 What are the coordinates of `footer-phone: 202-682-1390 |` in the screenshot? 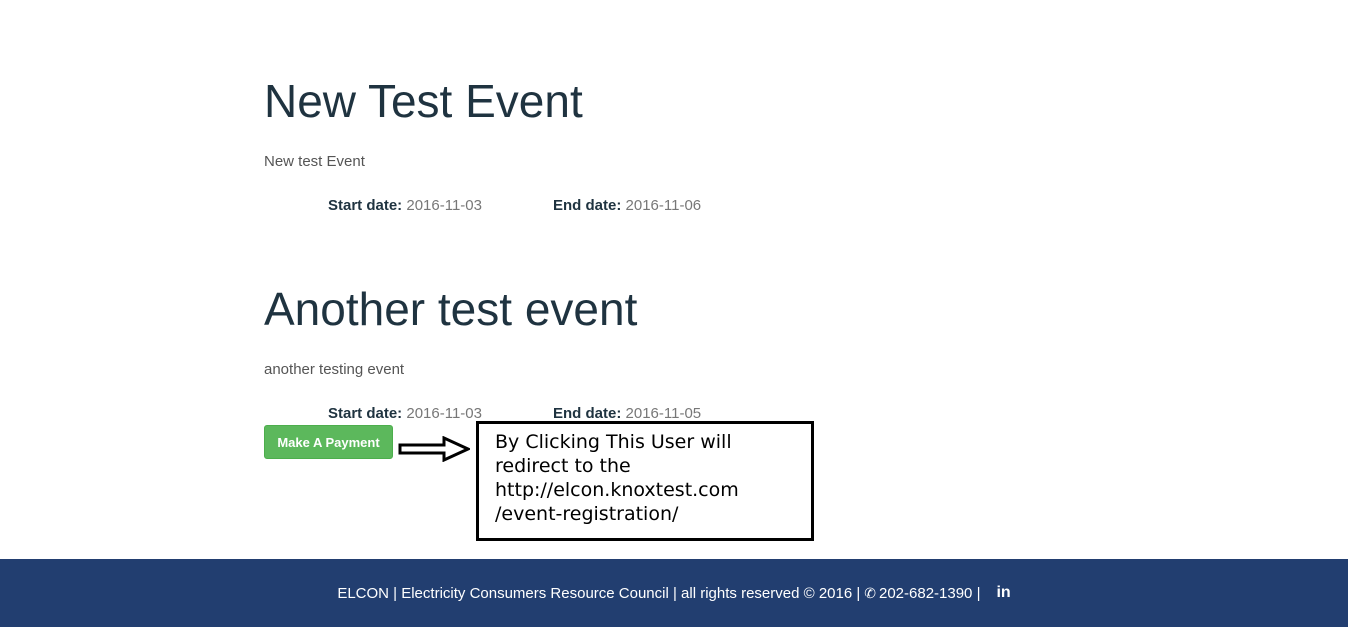 It's located at (929, 593).